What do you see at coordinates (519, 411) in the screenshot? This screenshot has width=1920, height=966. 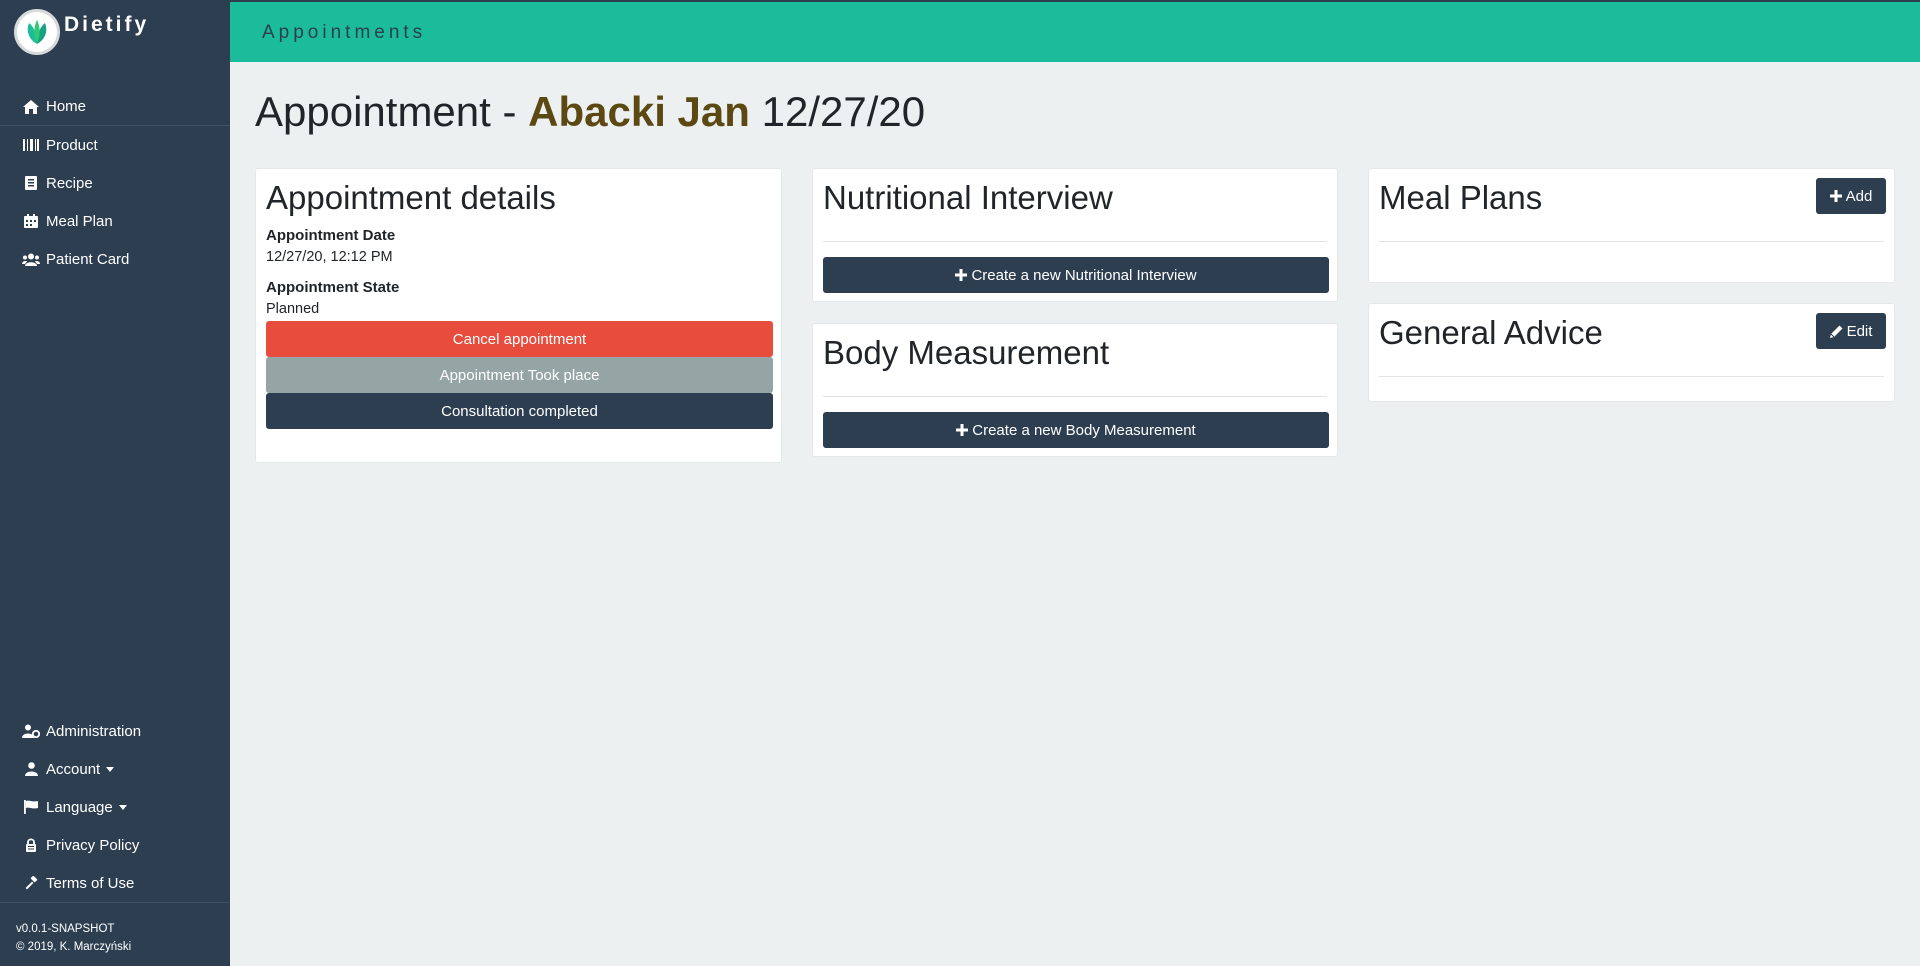 I see `consultation-completed-button: Consultation completed` at bounding box center [519, 411].